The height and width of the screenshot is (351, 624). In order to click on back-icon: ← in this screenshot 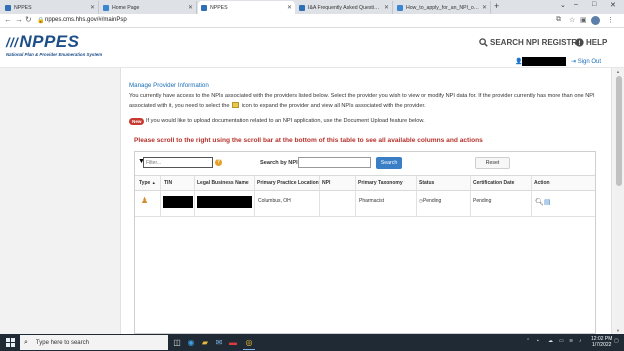, I will do `click(8, 19)`.